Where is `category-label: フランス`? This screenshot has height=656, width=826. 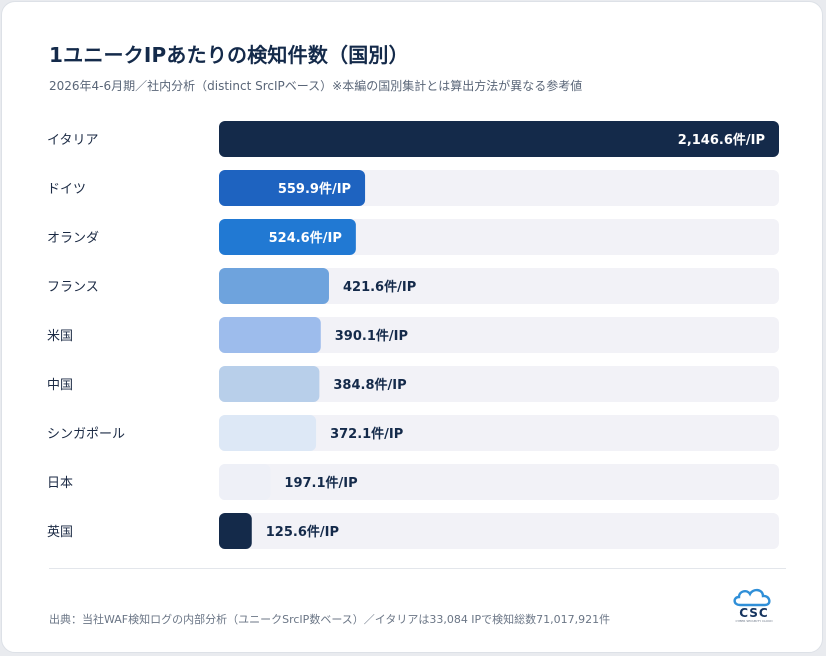 category-label: フランス is located at coordinates (73, 287).